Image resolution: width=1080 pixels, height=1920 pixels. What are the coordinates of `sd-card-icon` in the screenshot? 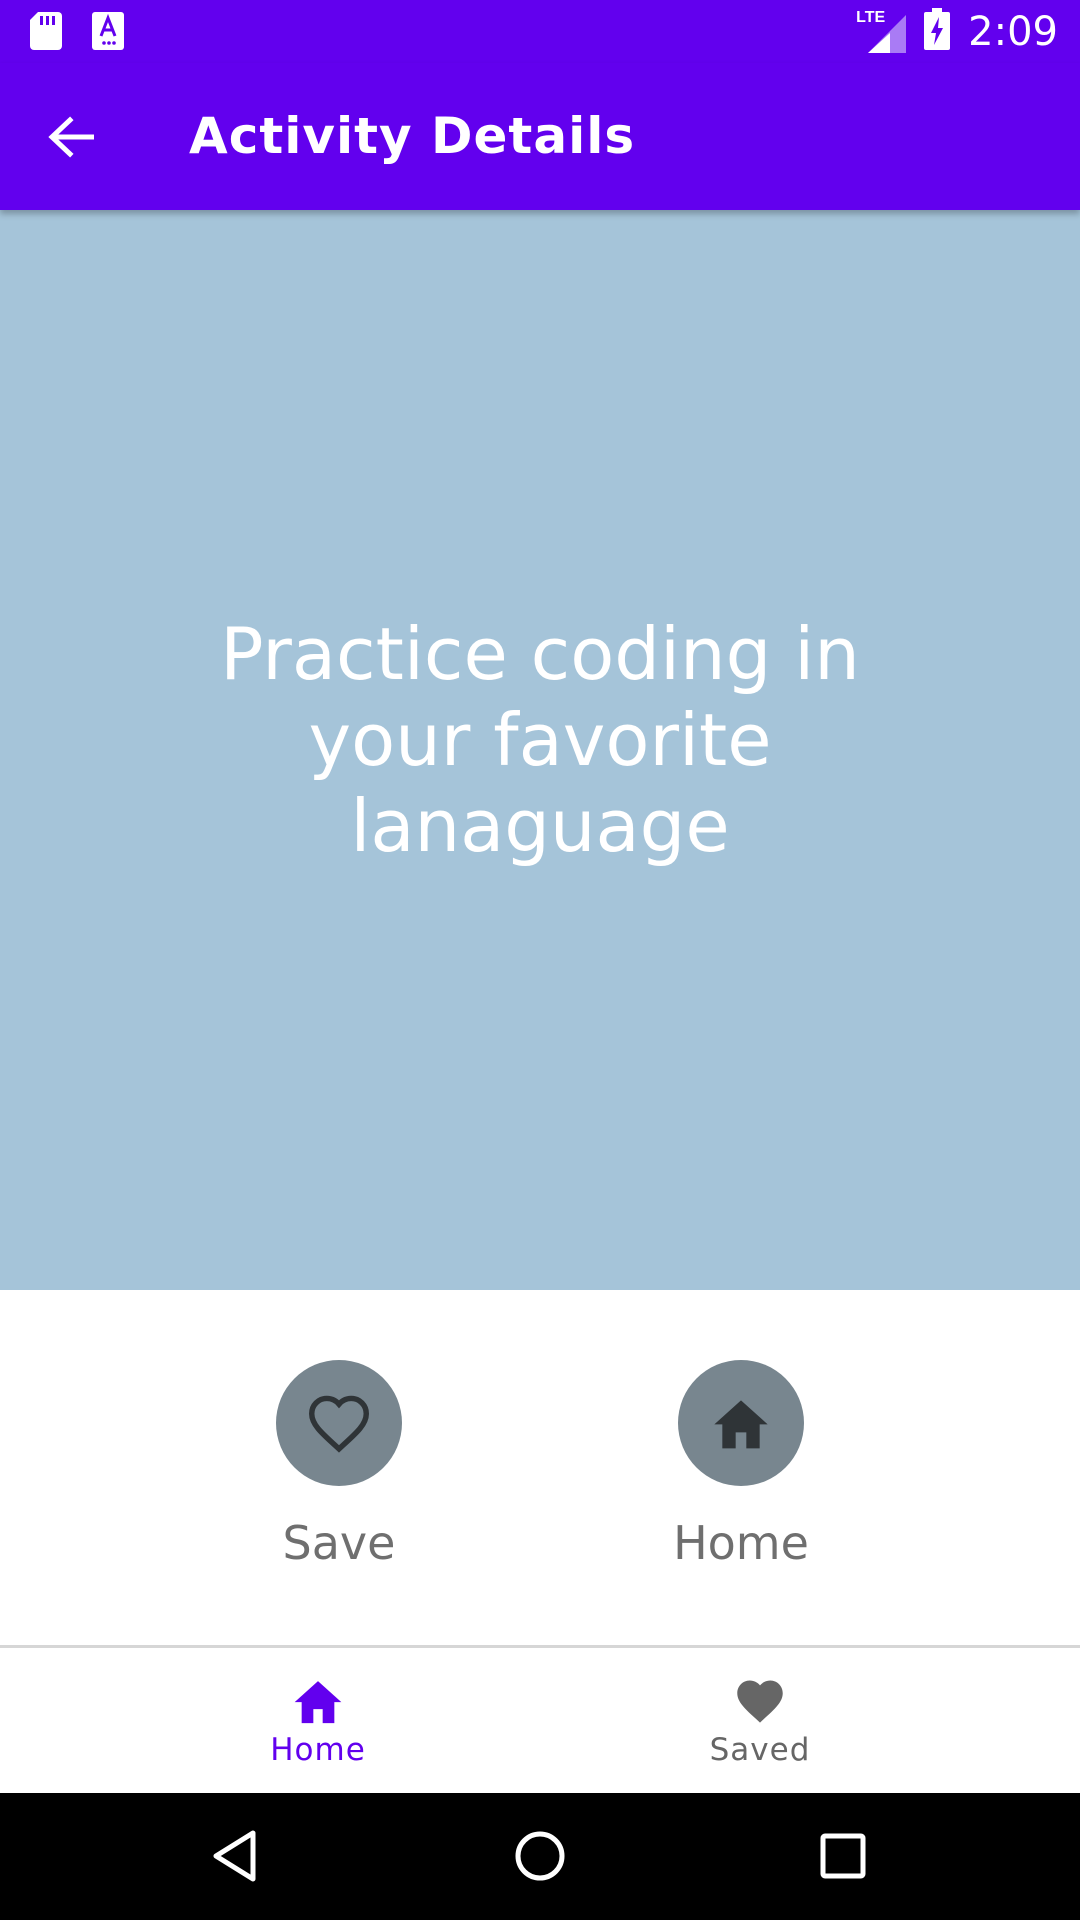 It's located at (46, 33).